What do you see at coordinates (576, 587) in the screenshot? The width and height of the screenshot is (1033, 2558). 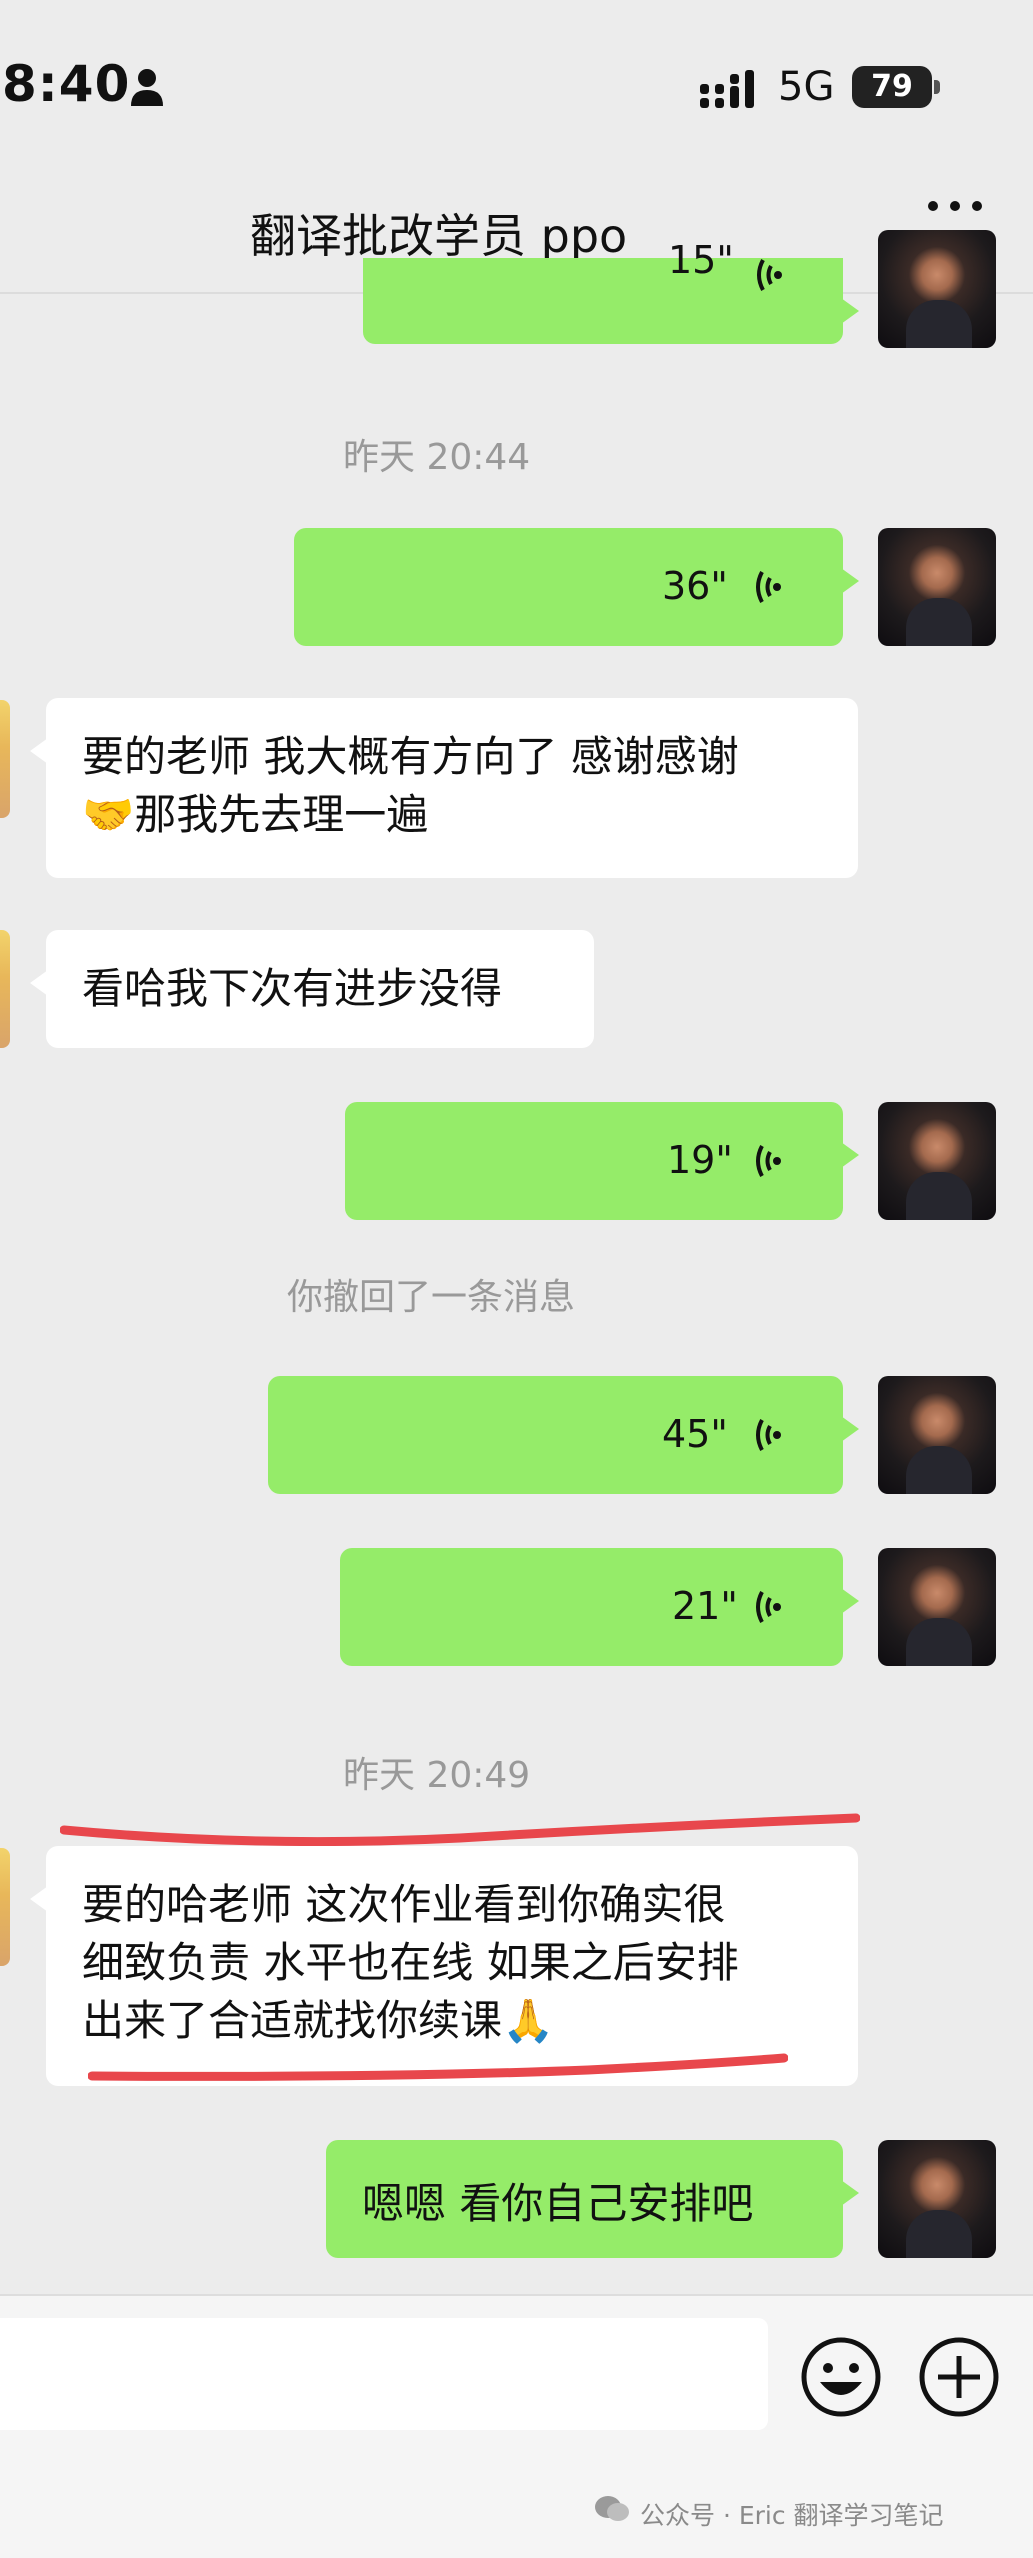 I see `voice-message: 36"` at bounding box center [576, 587].